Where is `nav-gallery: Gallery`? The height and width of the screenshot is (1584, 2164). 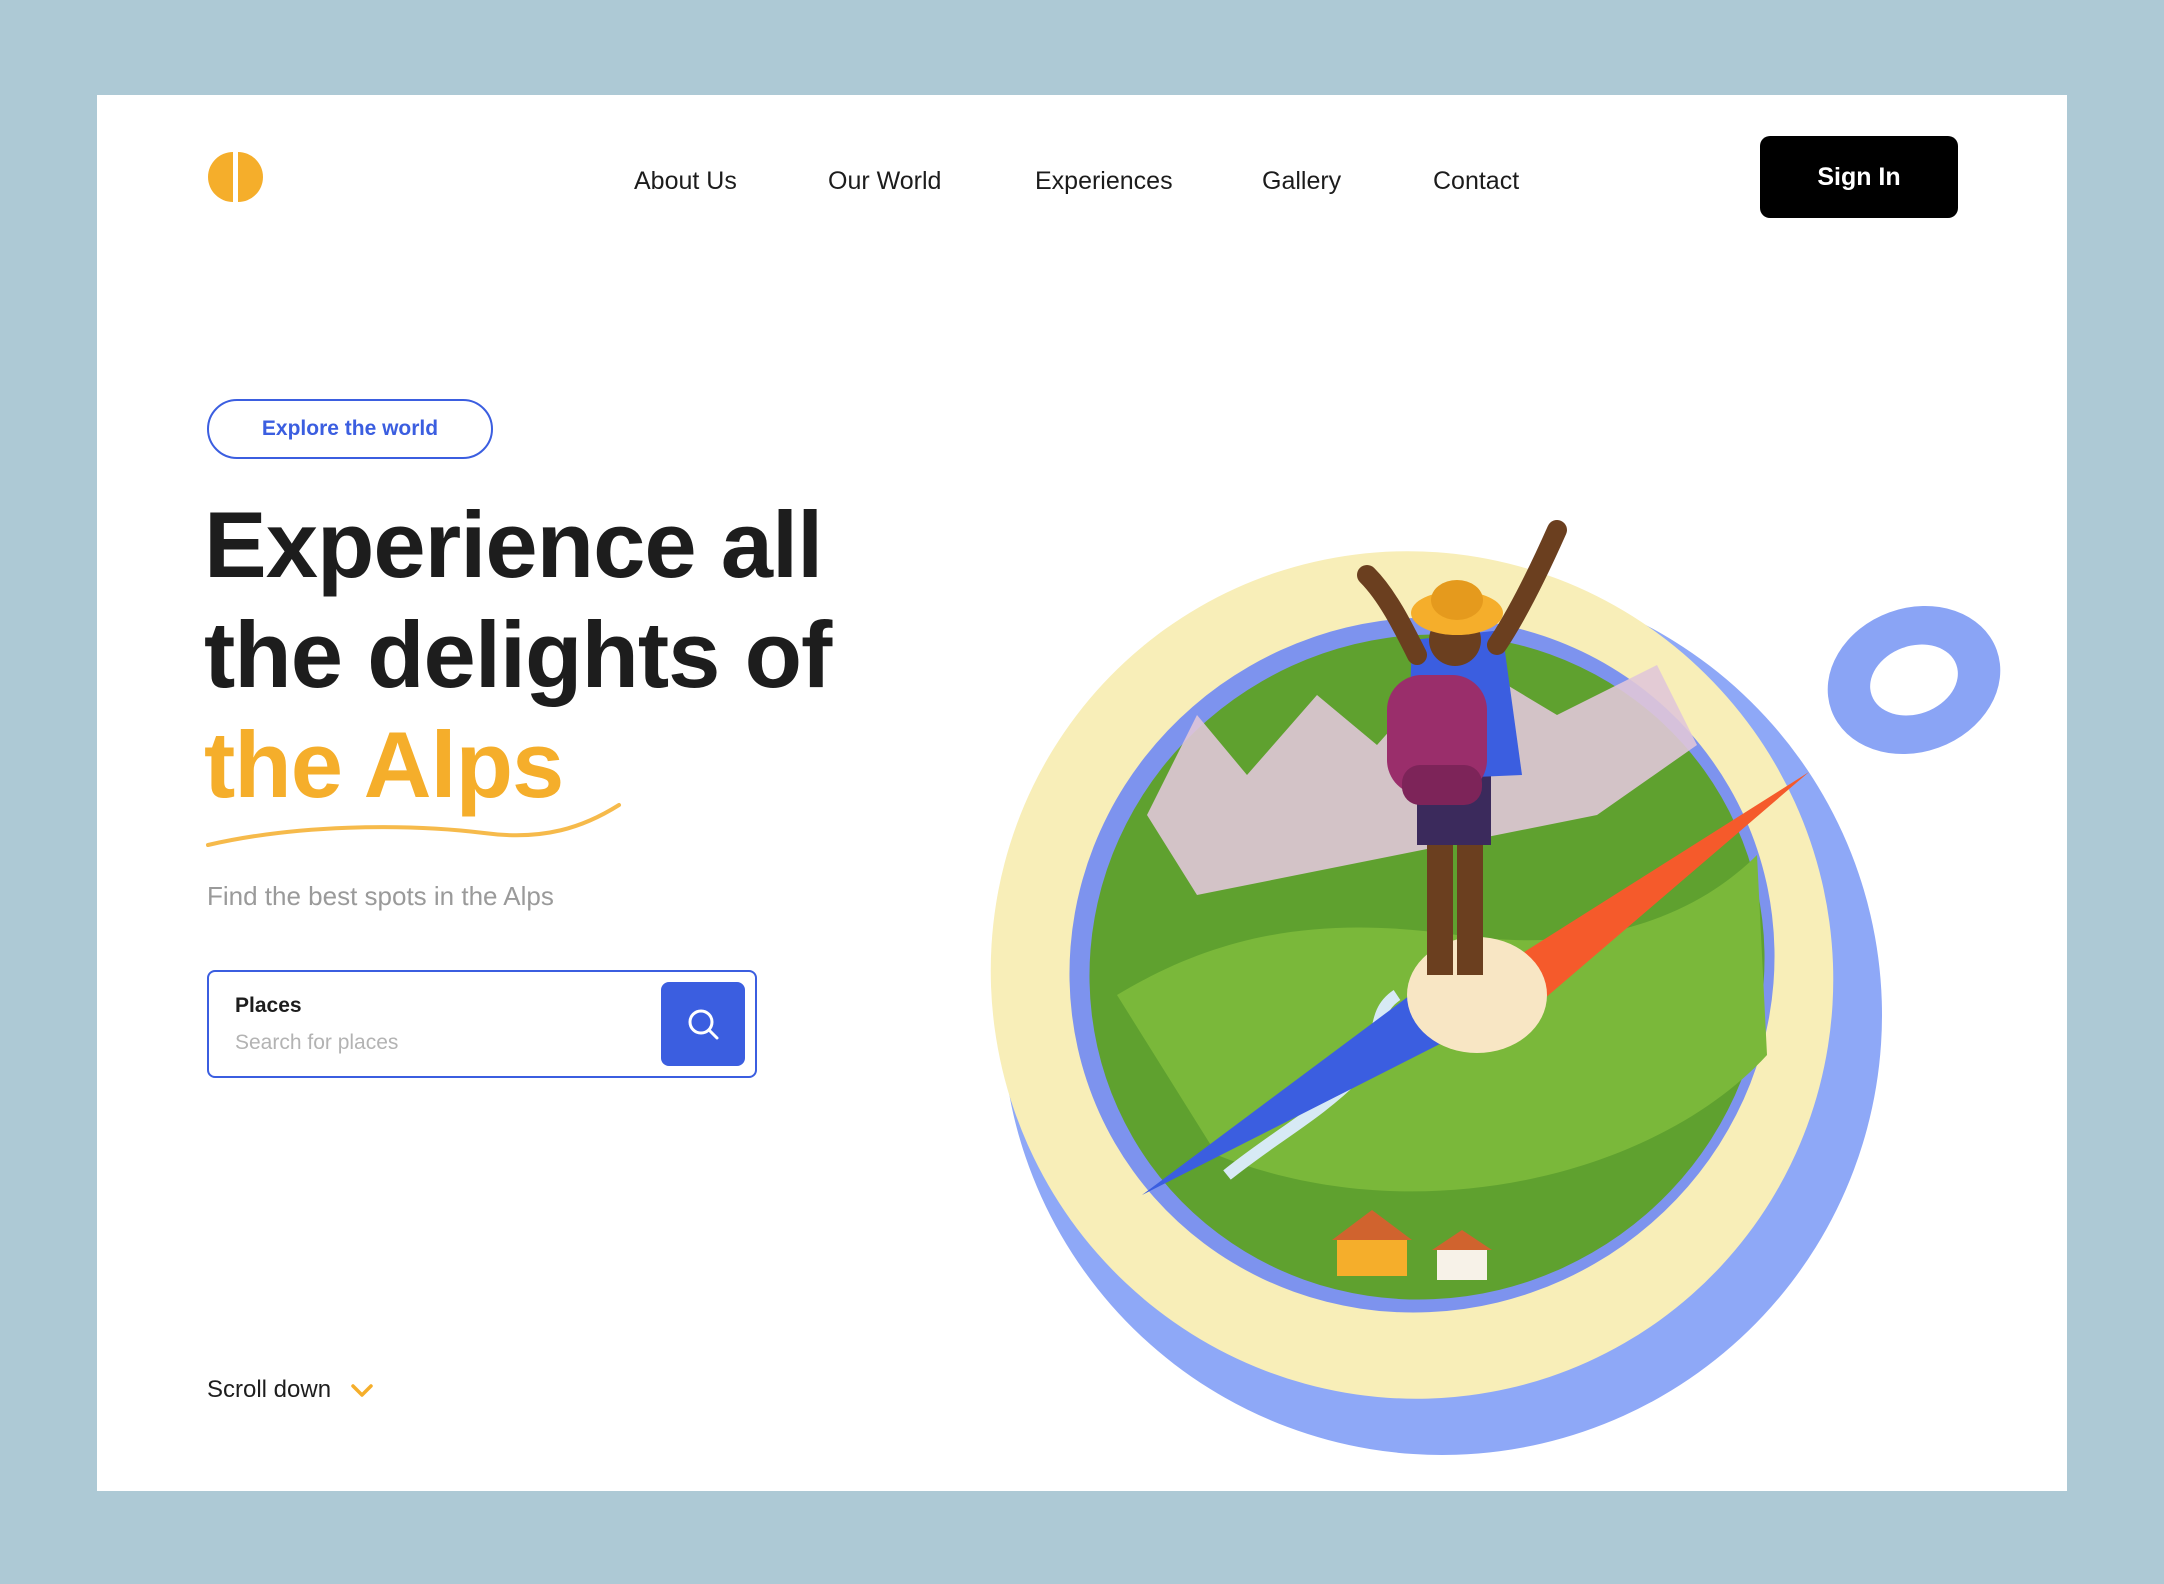
nav-gallery: Gallery is located at coordinates (1301, 181).